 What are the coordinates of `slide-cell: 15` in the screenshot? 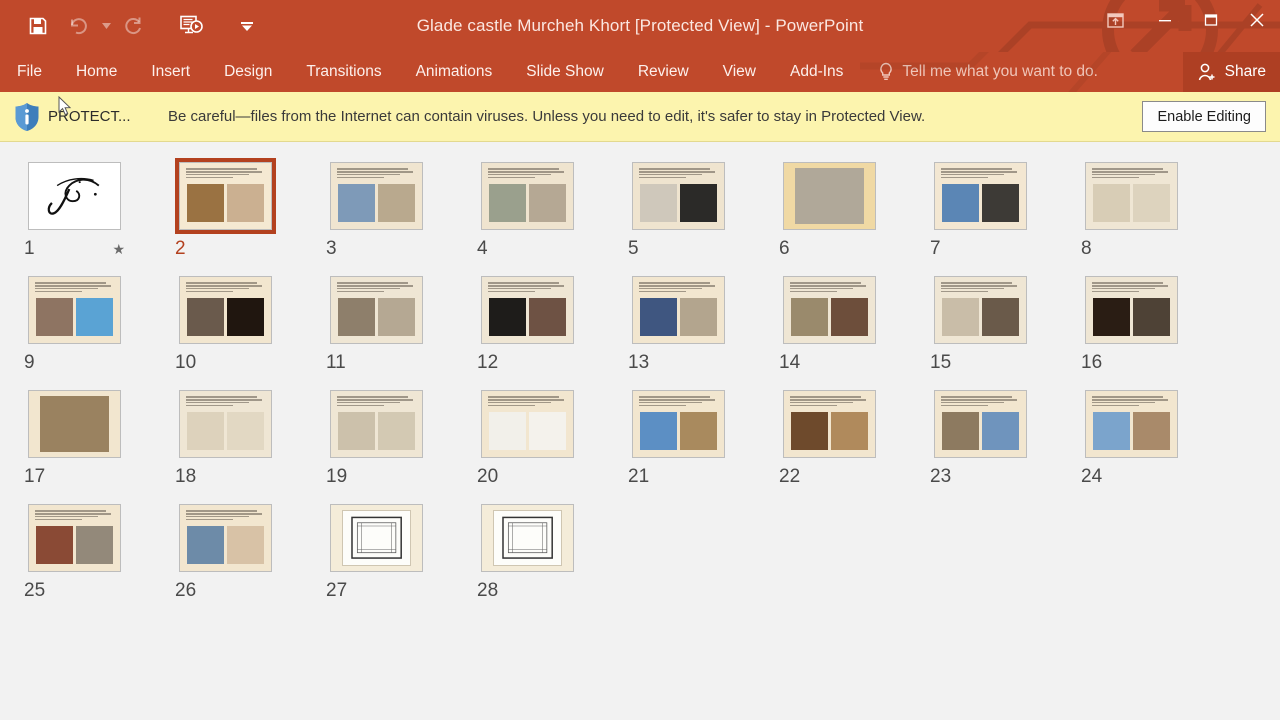 It's located at (1005, 323).